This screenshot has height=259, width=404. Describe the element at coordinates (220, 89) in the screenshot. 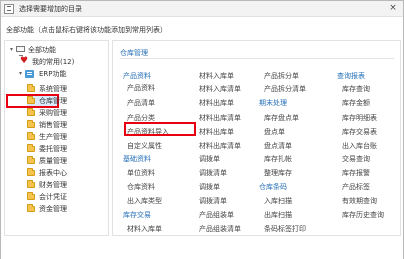

I see `link-column2-item: 材料入库清单` at that location.